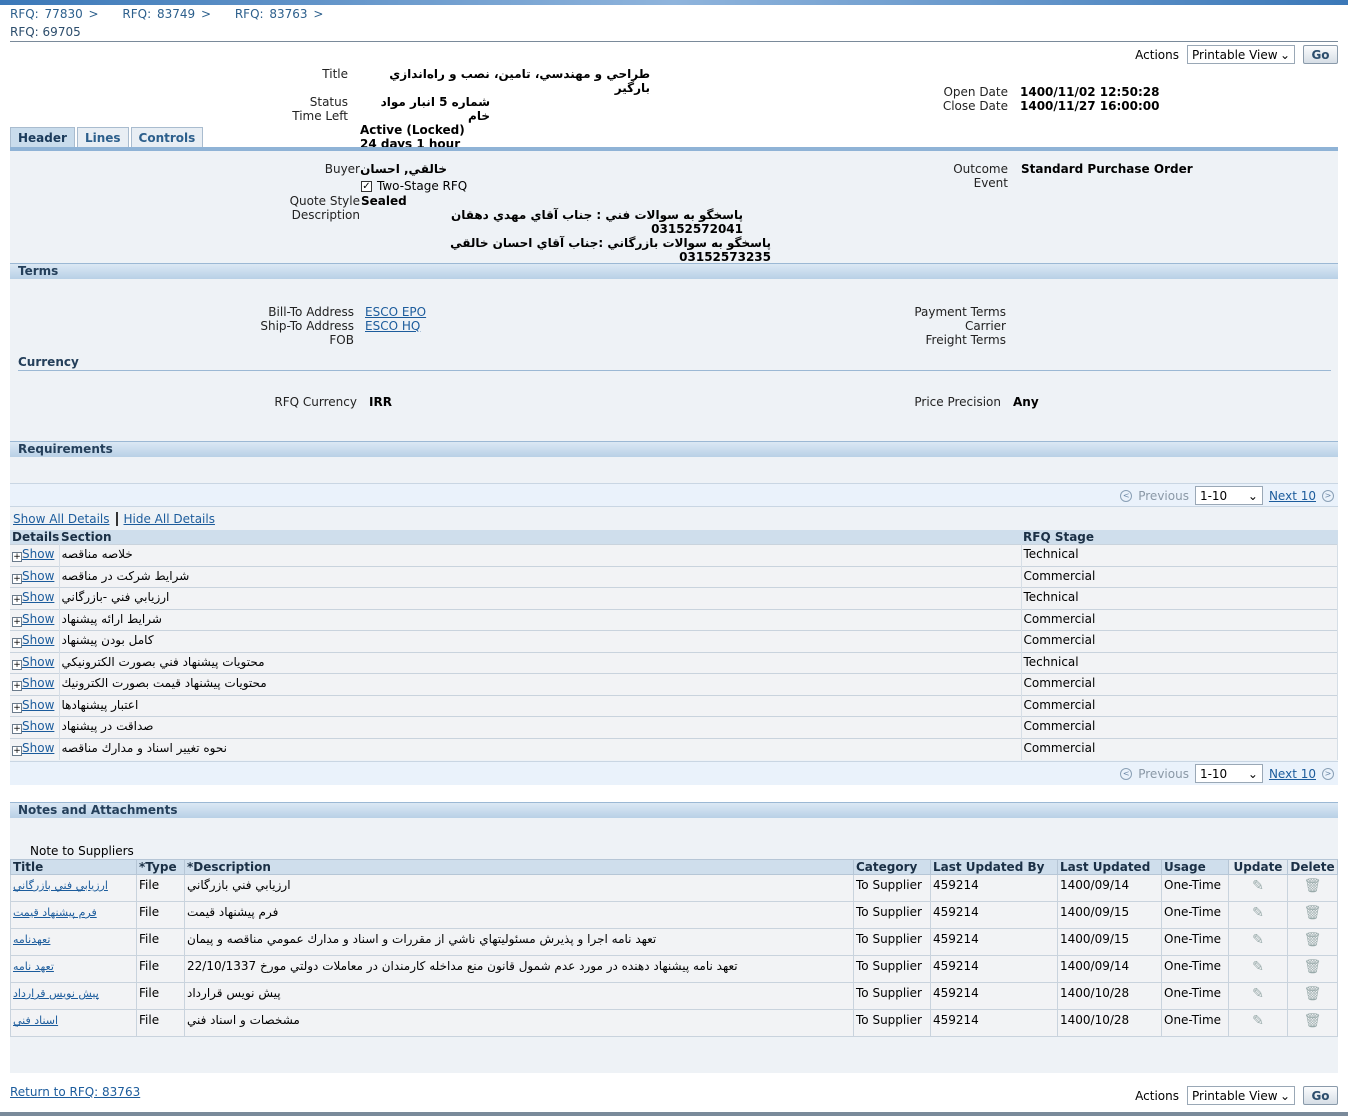 The height and width of the screenshot is (1116, 1348). I want to click on attachment-title-link: پيش نويس قرارداد, so click(56, 993).